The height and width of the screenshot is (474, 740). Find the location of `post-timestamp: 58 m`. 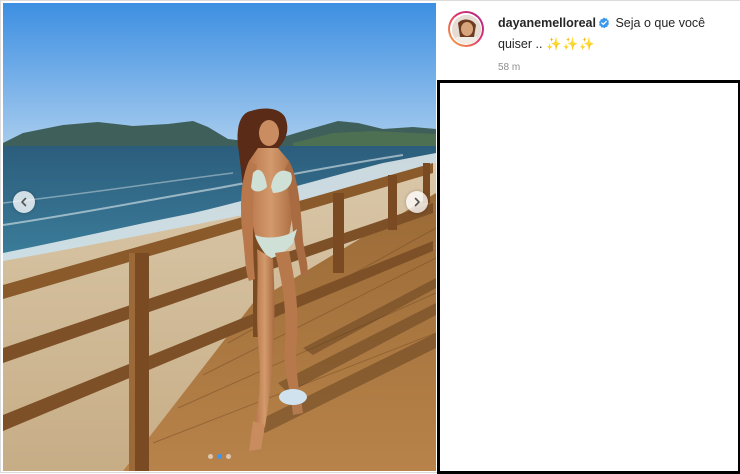

post-timestamp: 58 m is located at coordinates (509, 67).